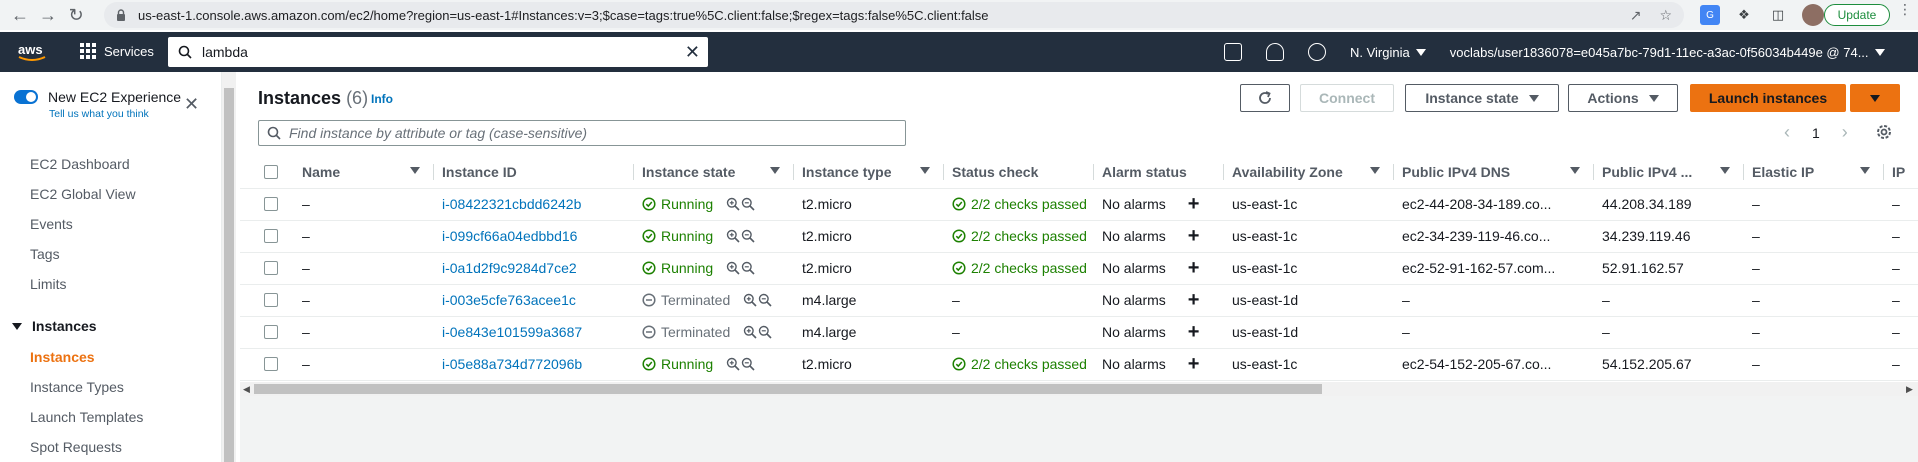 Image resolution: width=1918 pixels, height=462 pixels. What do you see at coordinates (1388, 52) in the screenshot?
I see `region-selector: N. Virginia` at bounding box center [1388, 52].